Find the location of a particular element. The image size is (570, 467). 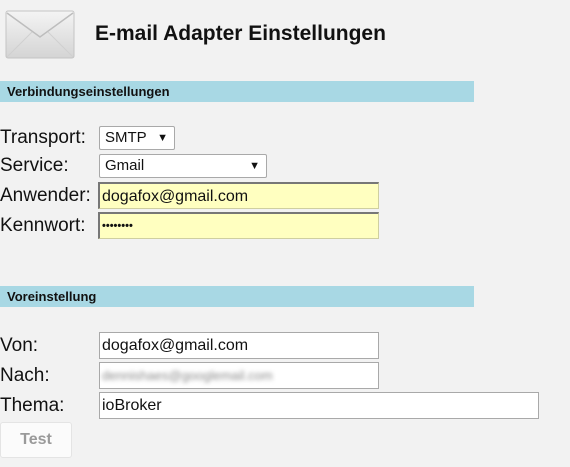

section-connection-settings: Verbindungseinstellungen is located at coordinates (237, 91).